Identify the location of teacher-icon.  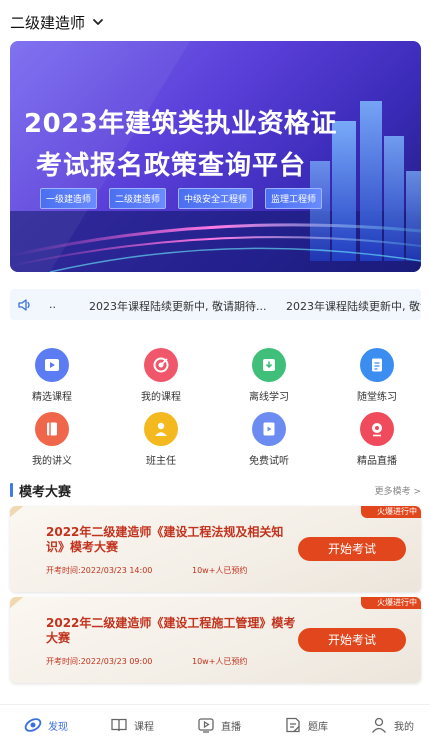
(161, 429).